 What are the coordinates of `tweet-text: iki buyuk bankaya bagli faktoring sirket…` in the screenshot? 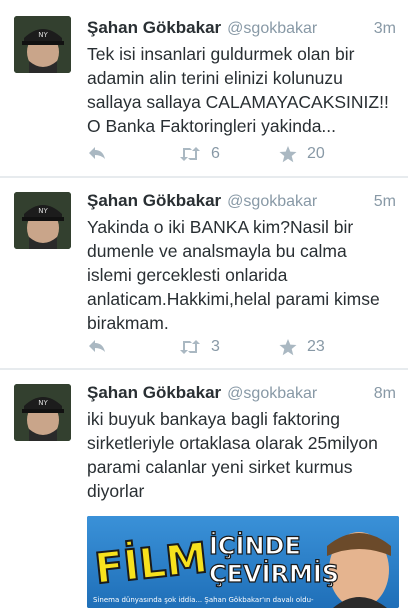 It's located at (240, 455).